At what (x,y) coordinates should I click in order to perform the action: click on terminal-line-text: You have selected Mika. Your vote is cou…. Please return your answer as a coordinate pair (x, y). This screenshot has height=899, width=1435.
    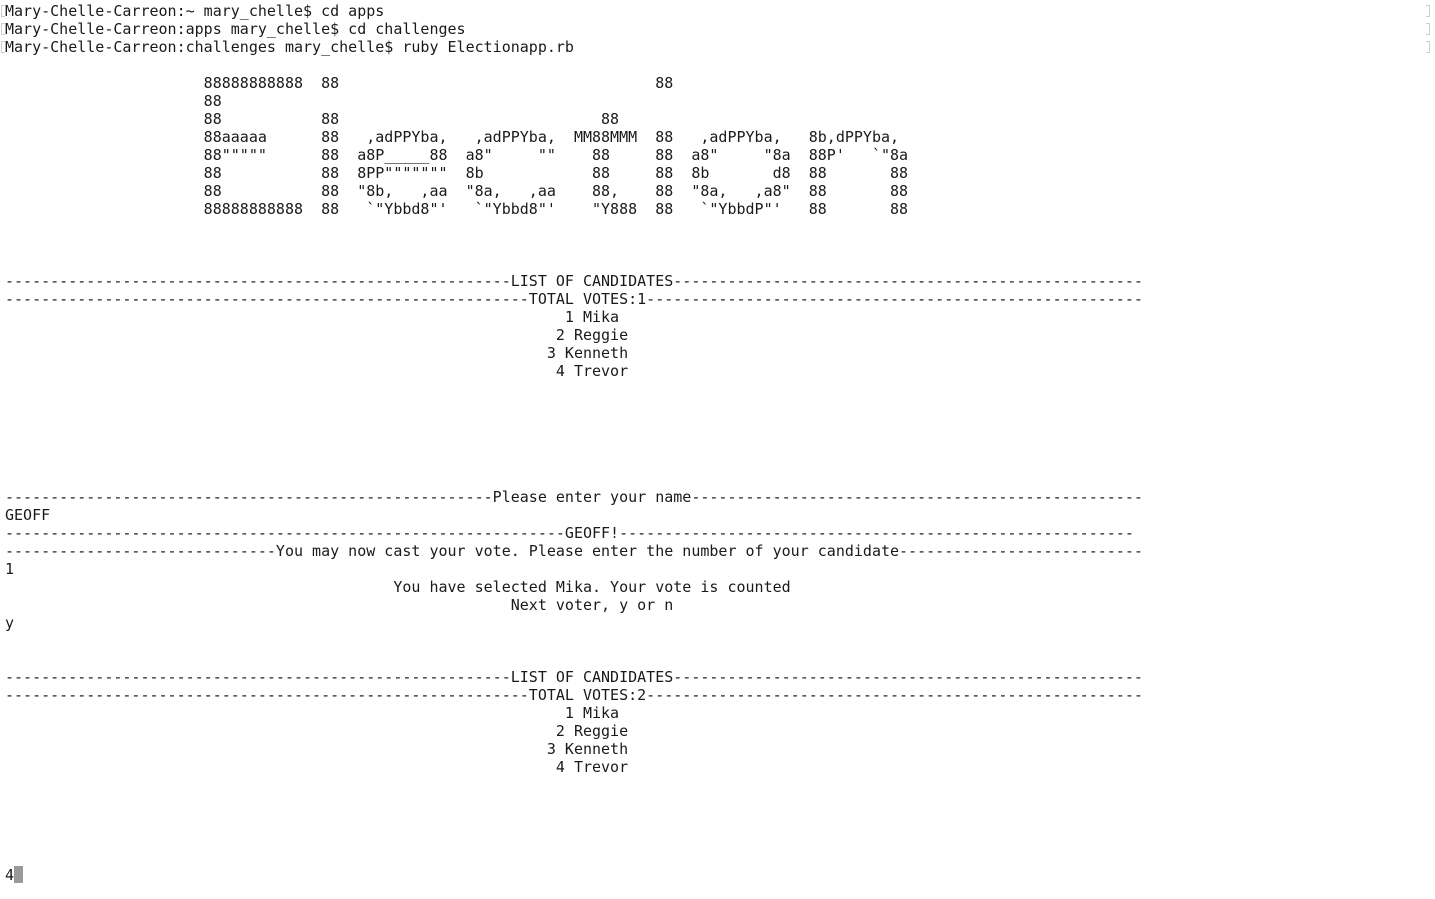
    Looking at the image, I should click on (398, 587).